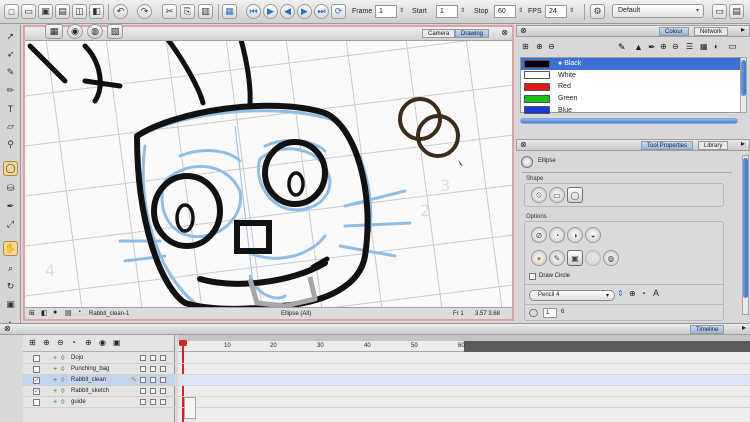 The height and width of the screenshot is (422, 750). What do you see at coordinates (169, 11) in the screenshot?
I see `scissors-icon: ✂` at bounding box center [169, 11].